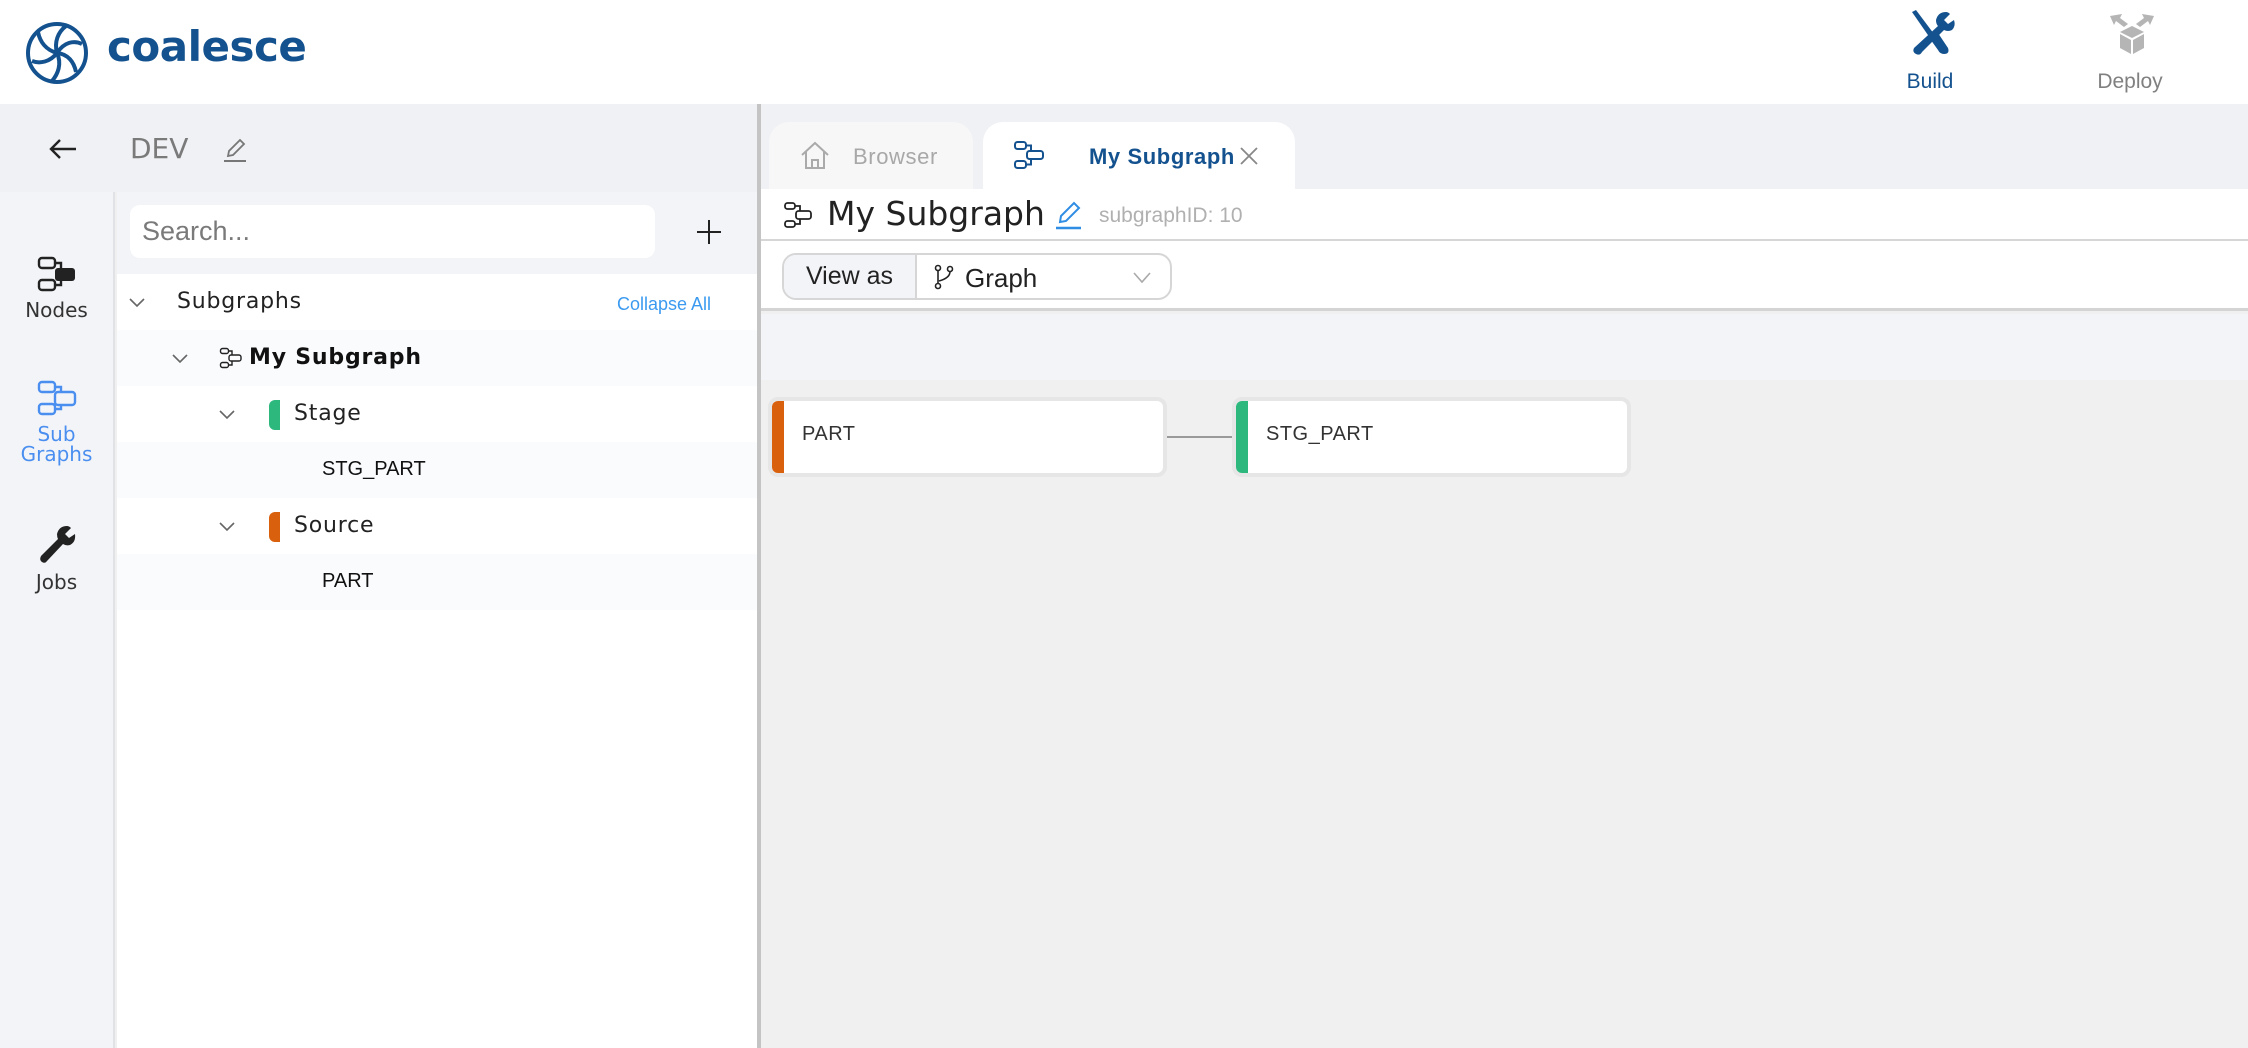 This screenshot has height=1048, width=2248. Describe the element at coordinates (56, 398) in the screenshot. I see `subgraphs-icon` at that location.